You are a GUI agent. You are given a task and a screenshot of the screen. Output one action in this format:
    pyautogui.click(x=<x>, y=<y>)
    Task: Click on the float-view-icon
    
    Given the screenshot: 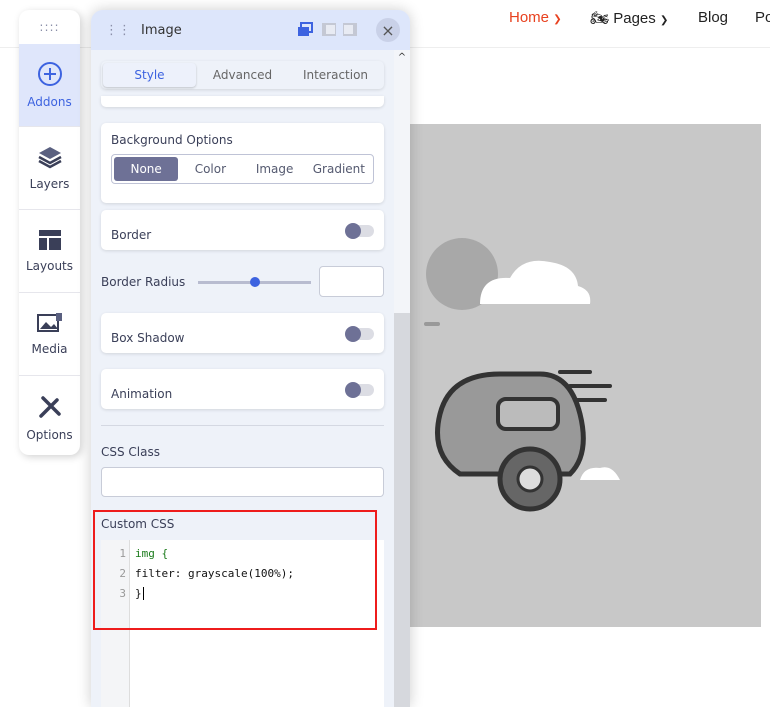 What is the action you would take?
    pyautogui.click(x=305, y=29)
    